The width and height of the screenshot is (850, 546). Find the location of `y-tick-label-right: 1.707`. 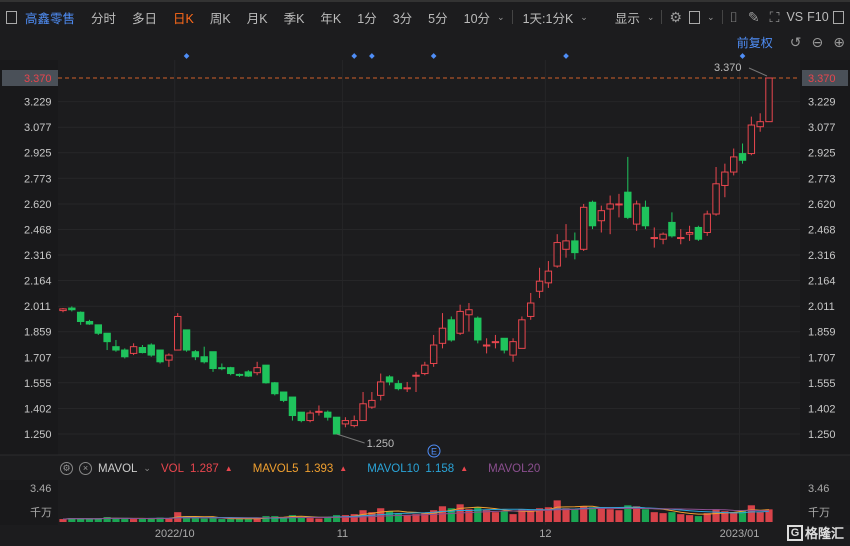

y-tick-label-right: 1.707 is located at coordinates (822, 358).